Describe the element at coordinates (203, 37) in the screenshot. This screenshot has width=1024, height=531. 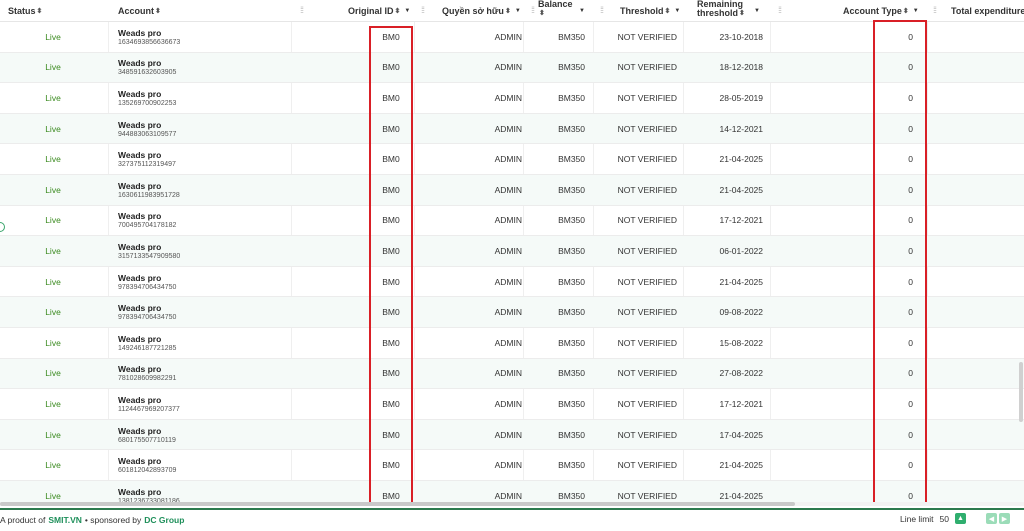
I see `cell-account: Weads pro 1634693856636673` at that location.